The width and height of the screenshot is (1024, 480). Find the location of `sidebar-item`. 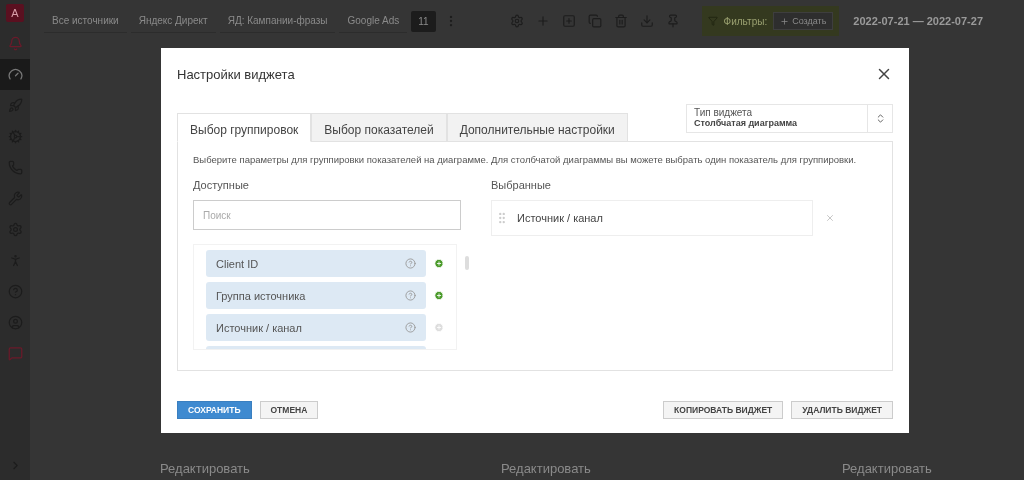

sidebar-item is located at coordinates (15, 74).